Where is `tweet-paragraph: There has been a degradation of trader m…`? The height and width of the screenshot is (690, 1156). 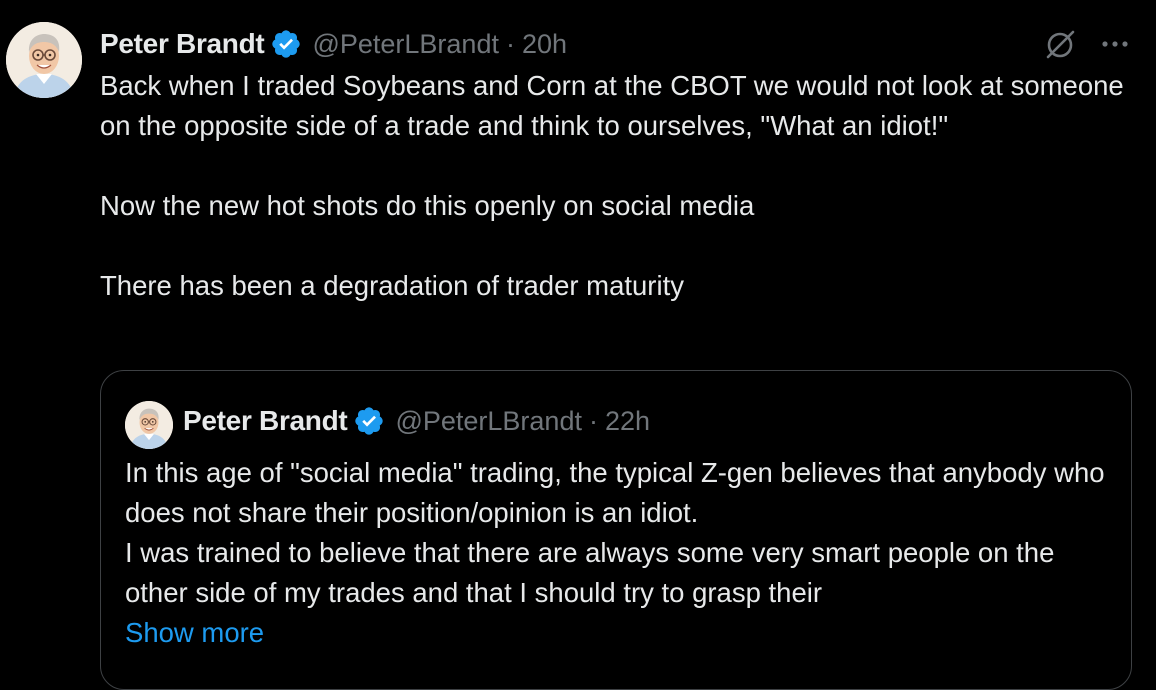 tweet-paragraph: There has been a degradation of trader m… is located at coordinates (392, 285).